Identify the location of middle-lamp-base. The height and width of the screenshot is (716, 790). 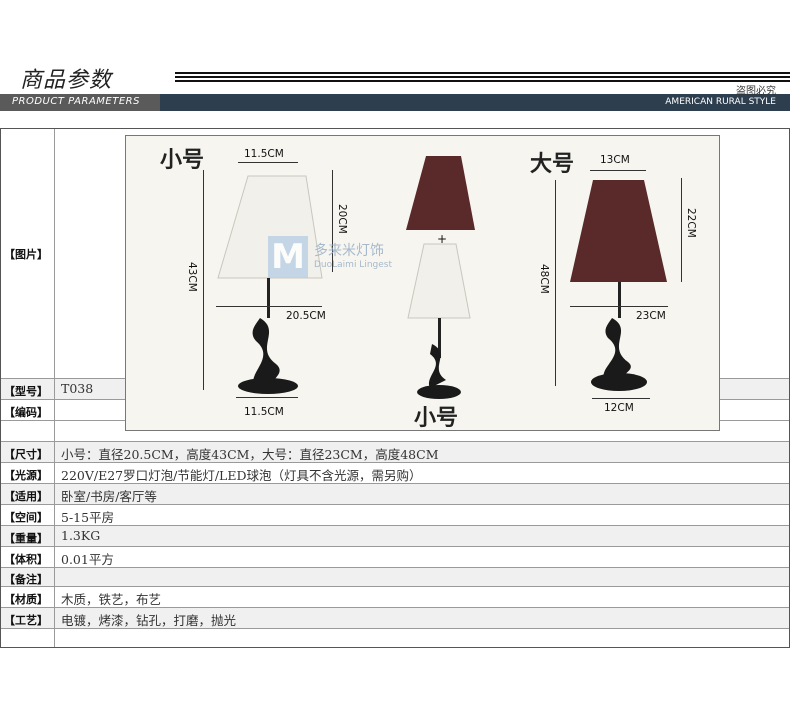
(439, 392).